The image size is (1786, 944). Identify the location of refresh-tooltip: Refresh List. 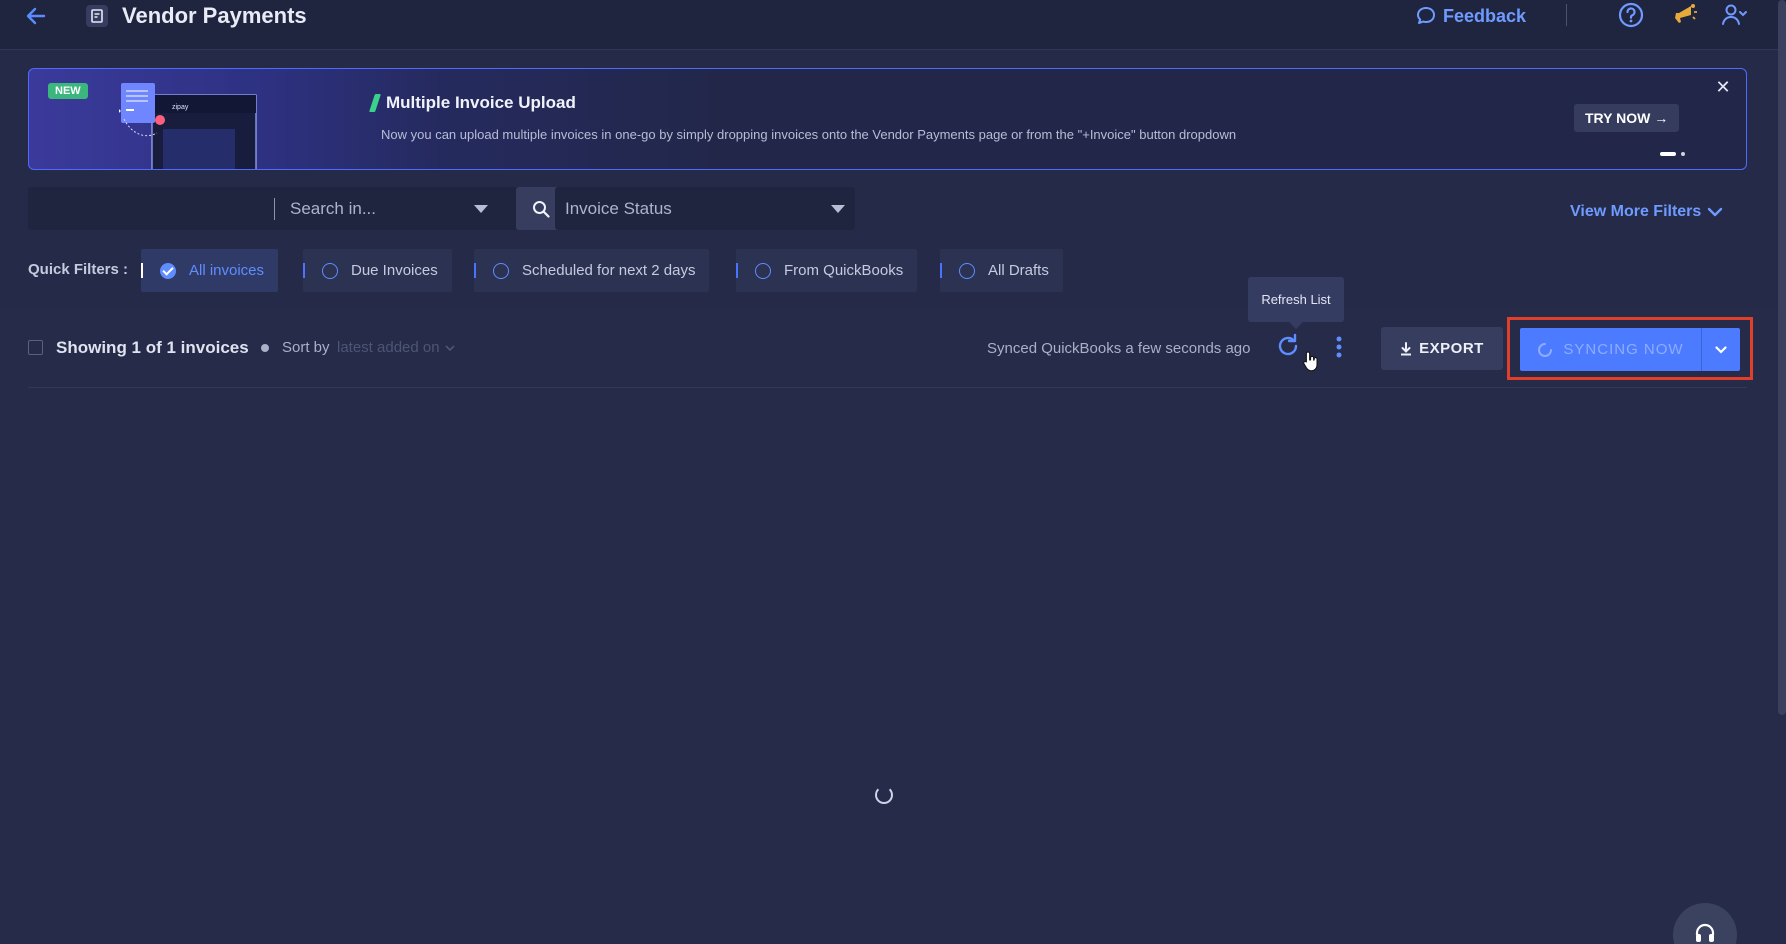
(1296, 303).